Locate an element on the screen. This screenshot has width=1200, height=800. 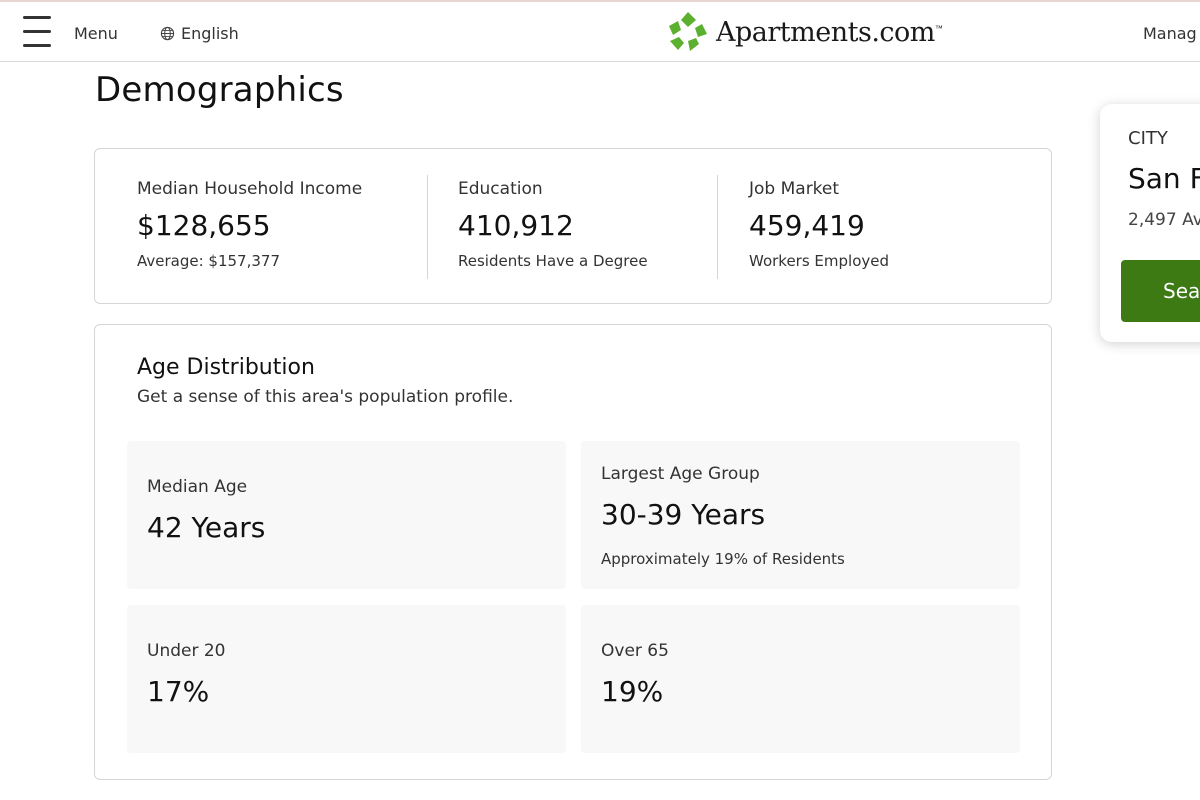
tile-over-65: Over 65 19% is located at coordinates (800, 679).